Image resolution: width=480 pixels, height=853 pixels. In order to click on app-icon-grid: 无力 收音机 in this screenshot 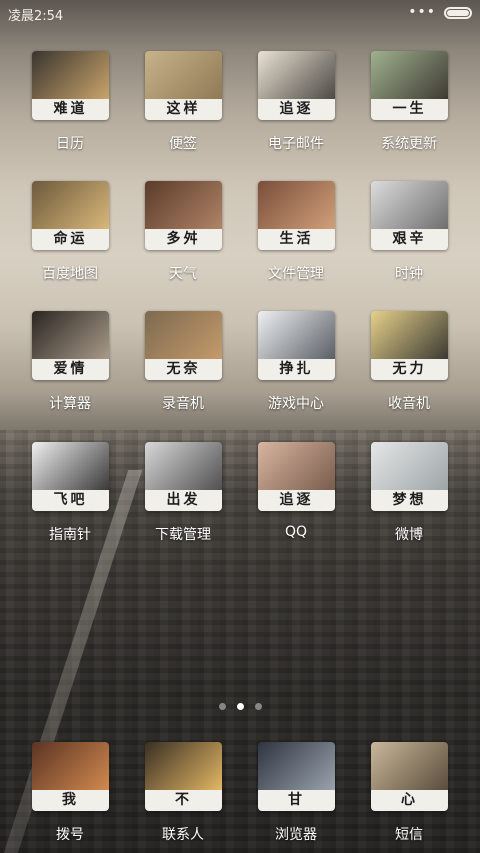, I will do `click(409, 363)`.